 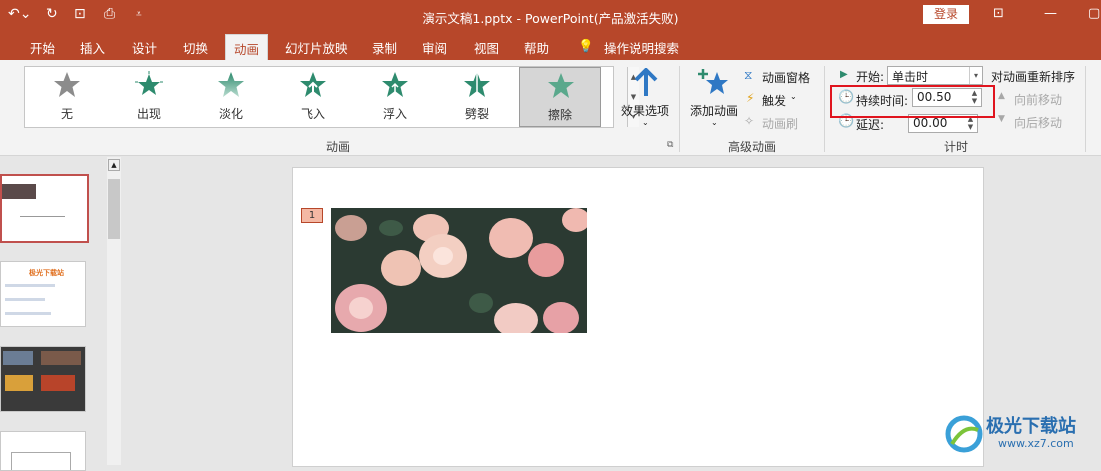 What do you see at coordinates (750, 98) in the screenshot?
I see `lightning-icon: ⚡` at bounding box center [750, 98].